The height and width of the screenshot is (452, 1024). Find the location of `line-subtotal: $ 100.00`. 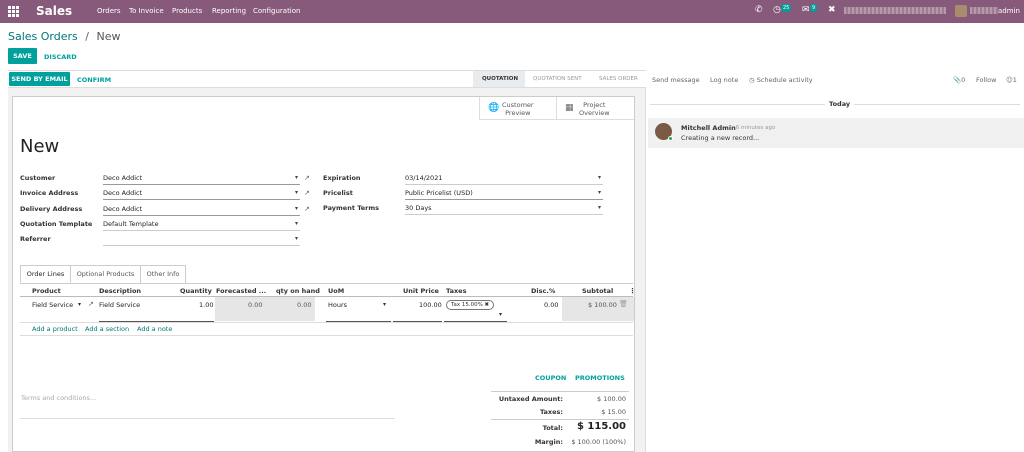

line-subtotal: $ 100.00 is located at coordinates (602, 305).